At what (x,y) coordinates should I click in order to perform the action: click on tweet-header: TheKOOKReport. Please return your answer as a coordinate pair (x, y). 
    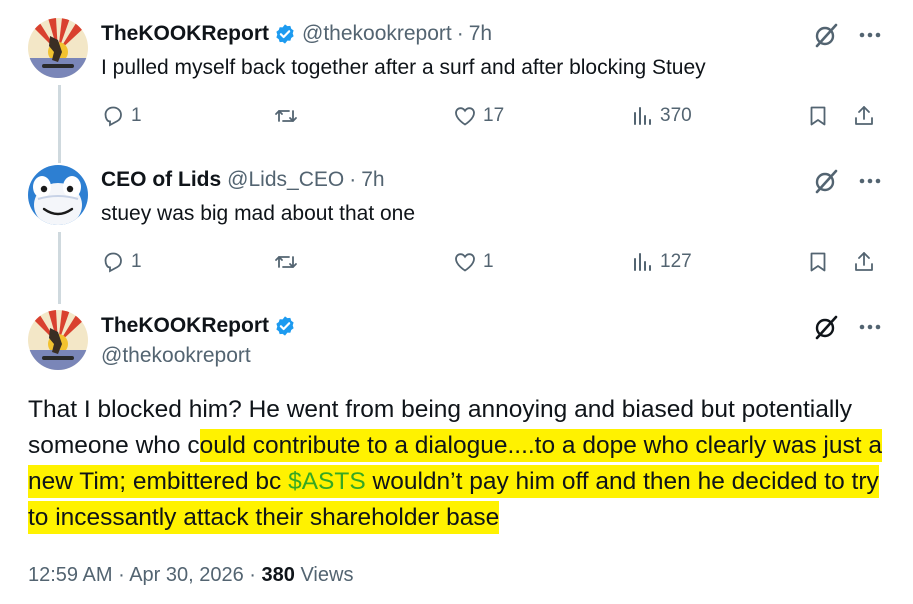
    Looking at the image, I should click on (198, 326).